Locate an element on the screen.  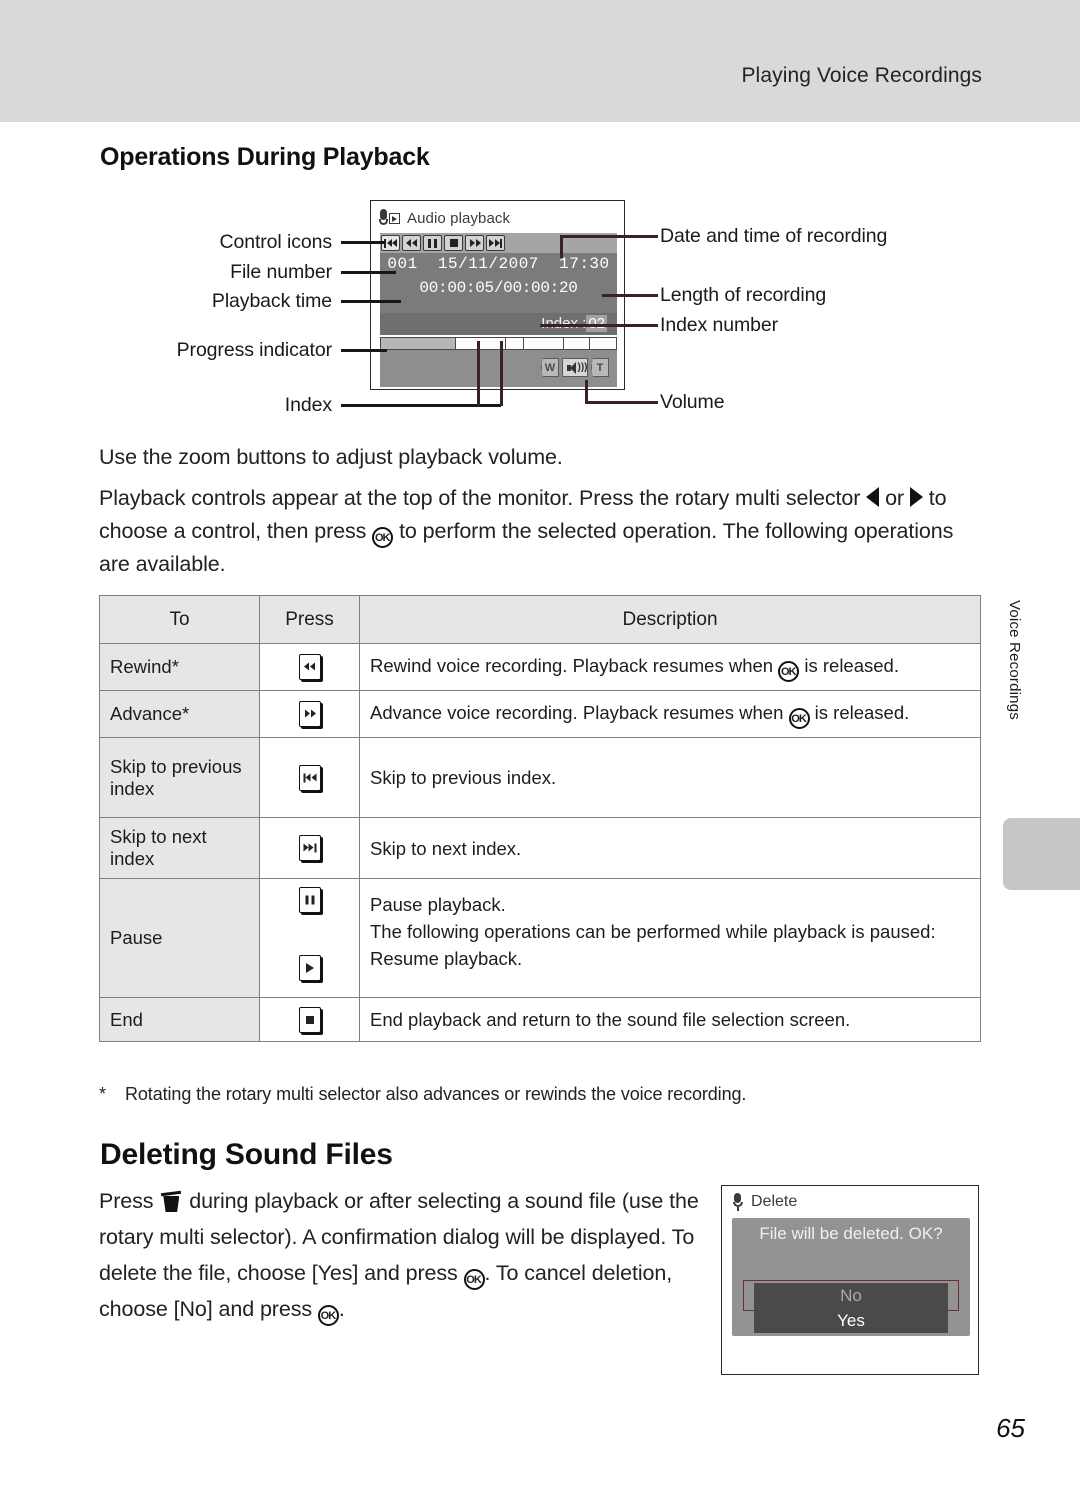
screen-titlebar: Audio playback is located at coordinates (444, 218).